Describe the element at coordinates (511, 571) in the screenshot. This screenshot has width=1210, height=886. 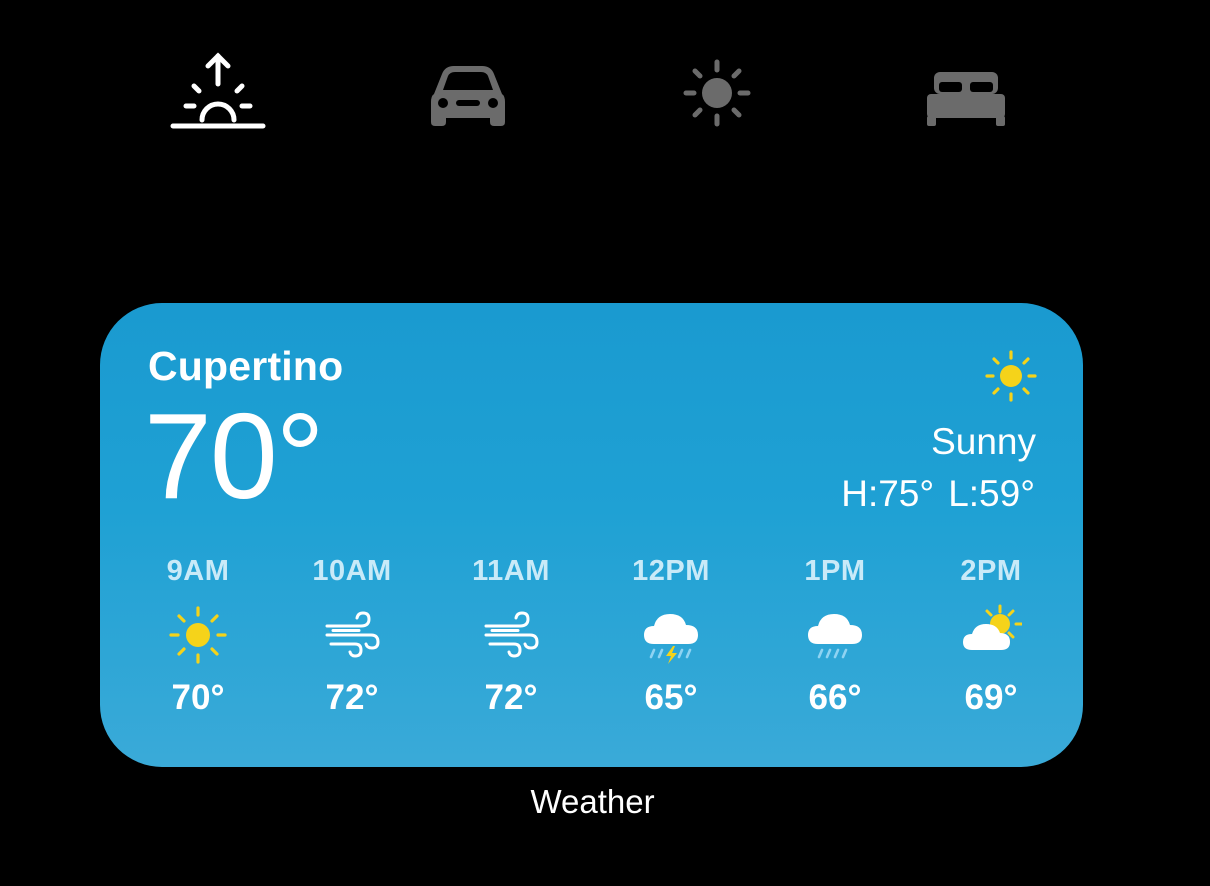
I see `hour-time: 11AM` at that location.